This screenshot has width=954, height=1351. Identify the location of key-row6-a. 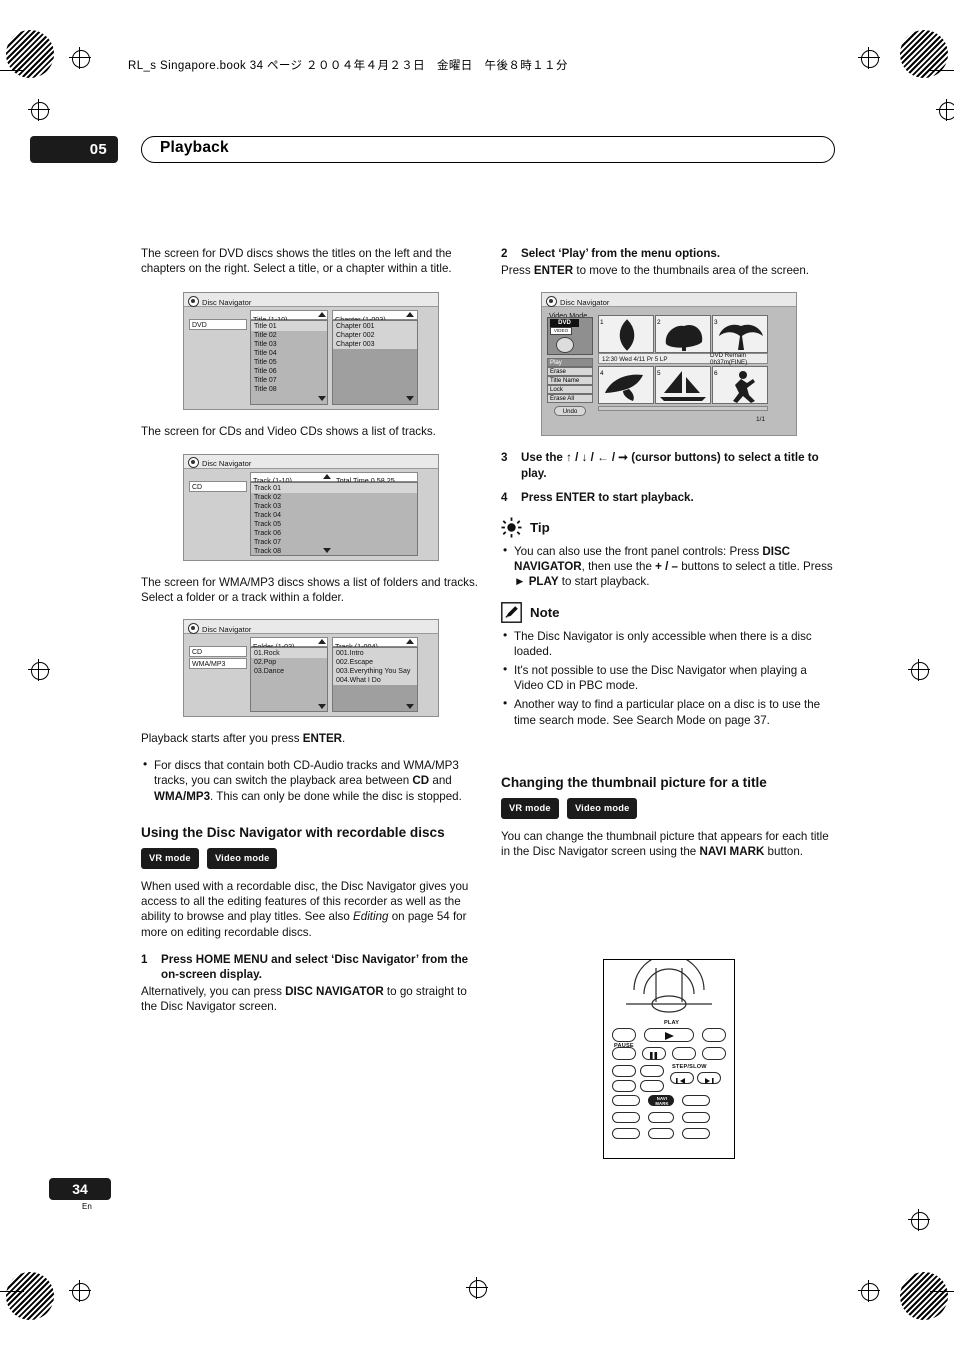
(626, 1133).